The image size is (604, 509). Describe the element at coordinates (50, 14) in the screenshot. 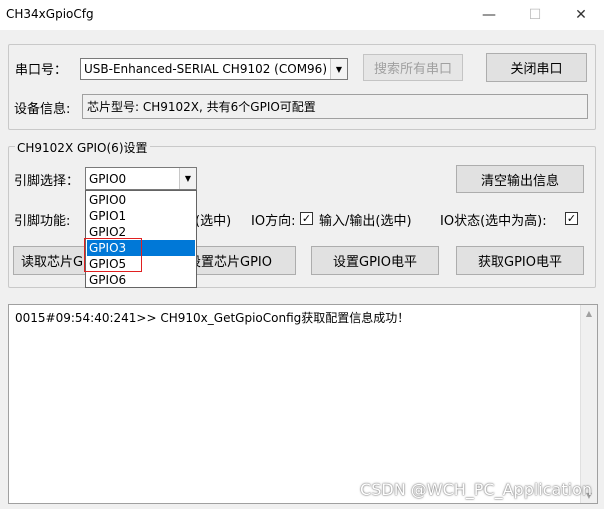

I see `window-title: CH34xGpioCfg` at that location.